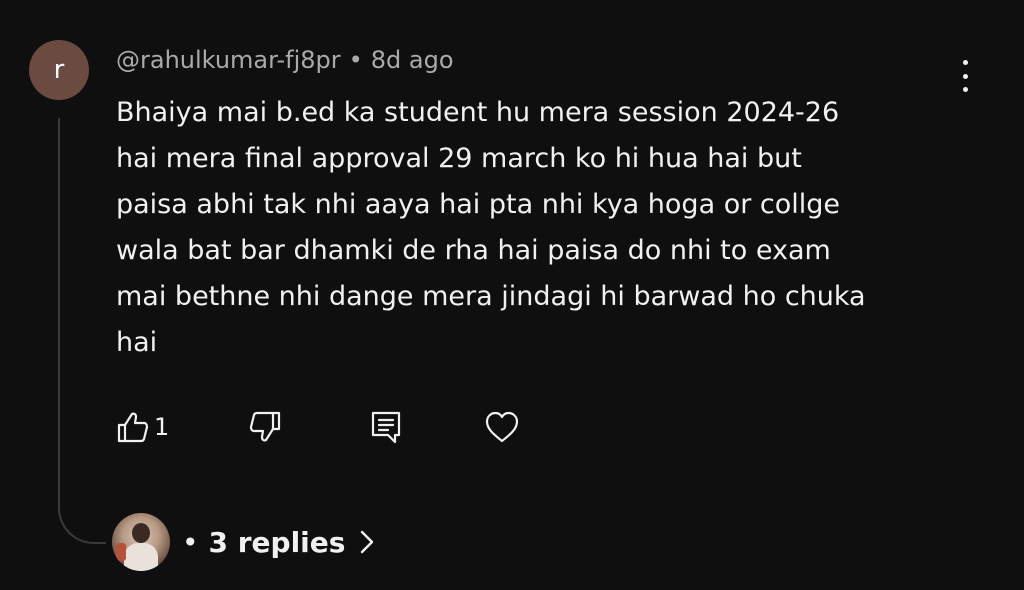 The width and height of the screenshot is (1024, 590). I want to click on avatar-letter: r, so click(59, 70).